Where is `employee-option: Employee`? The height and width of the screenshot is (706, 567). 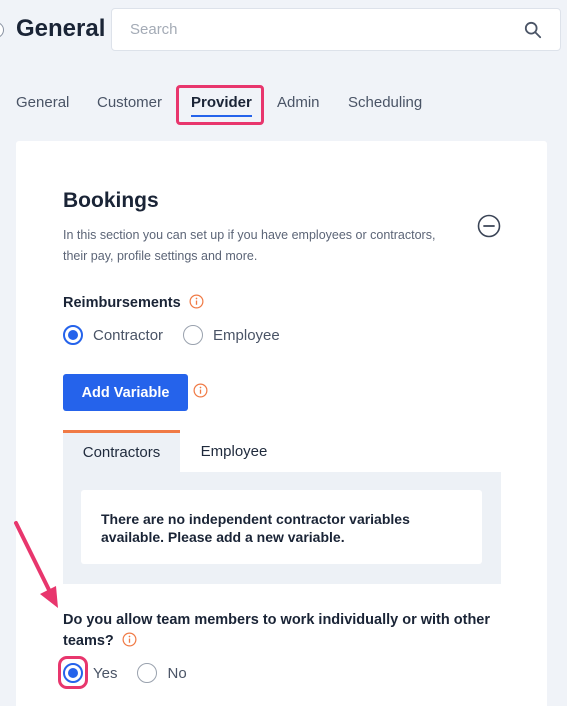 employee-option: Employee is located at coordinates (231, 335).